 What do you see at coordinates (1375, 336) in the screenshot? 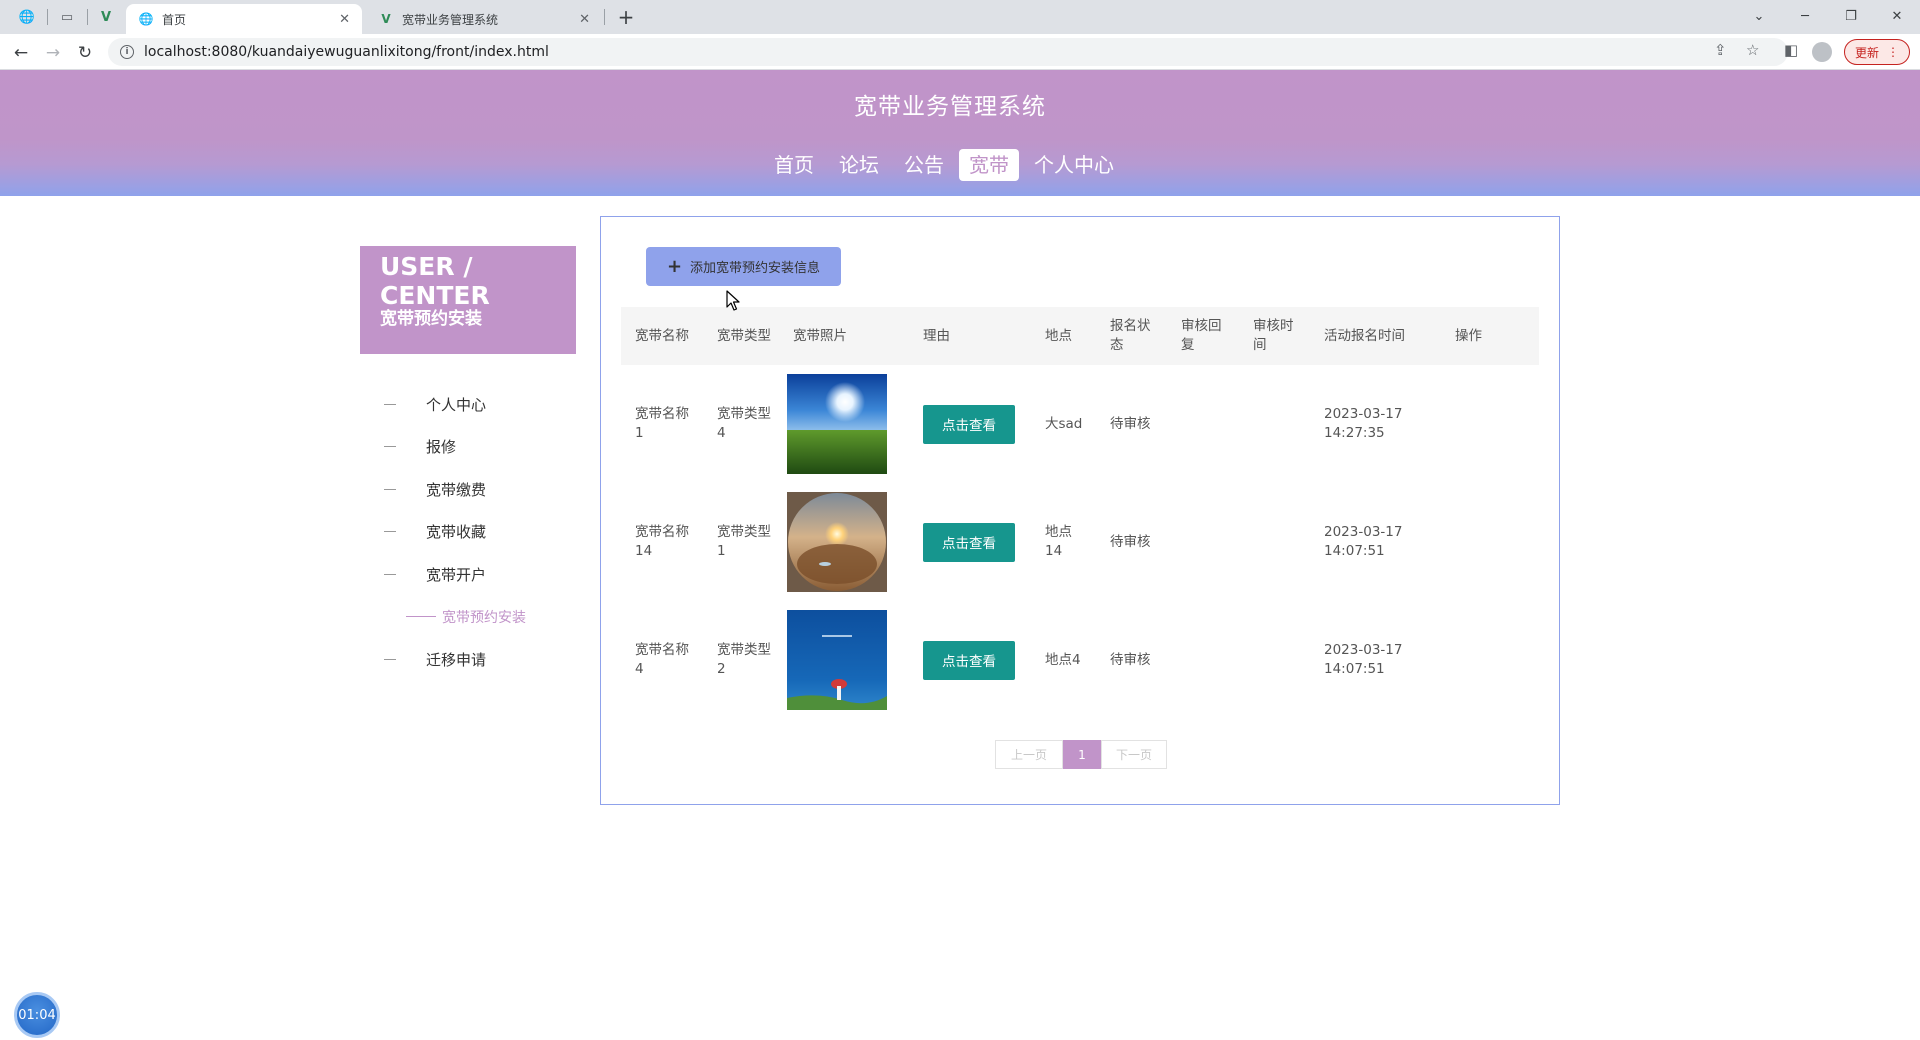
I see `column-header: 活动报名时间` at bounding box center [1375, 336].